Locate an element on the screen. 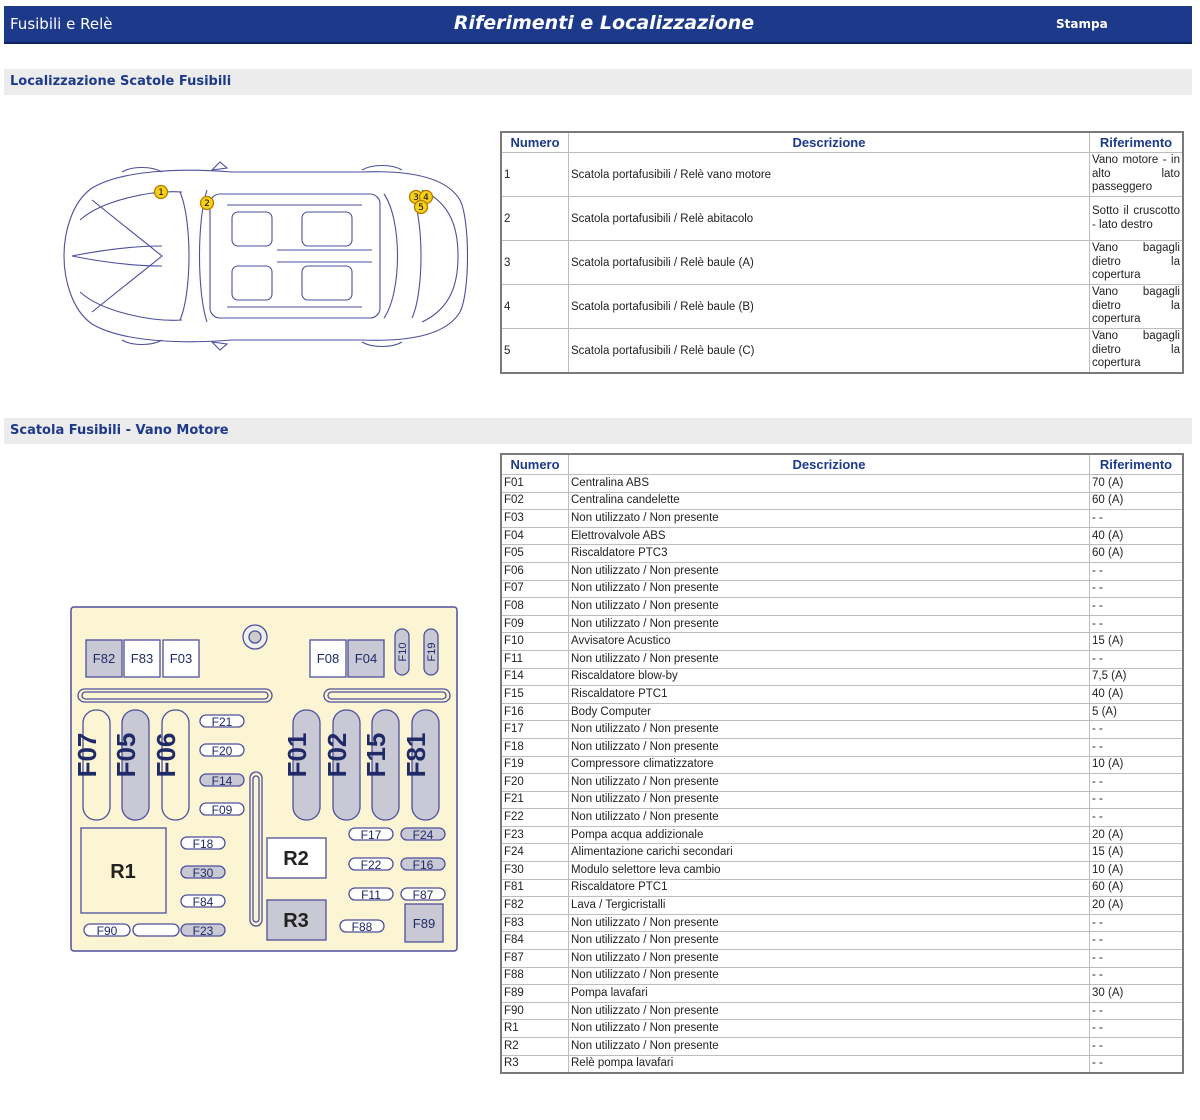 The width and height of the screenshot is (1200, 1120). cell-riferimento: 40 (A) is located at coordinates (1136, 694).